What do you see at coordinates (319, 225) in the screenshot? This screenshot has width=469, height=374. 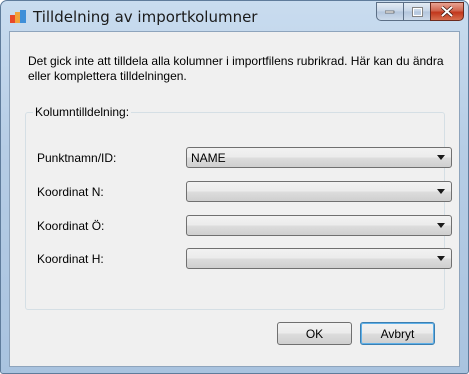 I see `coord-o-combo` at bounding box center [319, 225].